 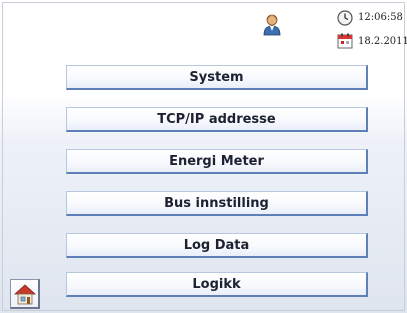 I want to click on tcpip-address-button-label: TCP/IP addresse, so click(x=216, y=119).